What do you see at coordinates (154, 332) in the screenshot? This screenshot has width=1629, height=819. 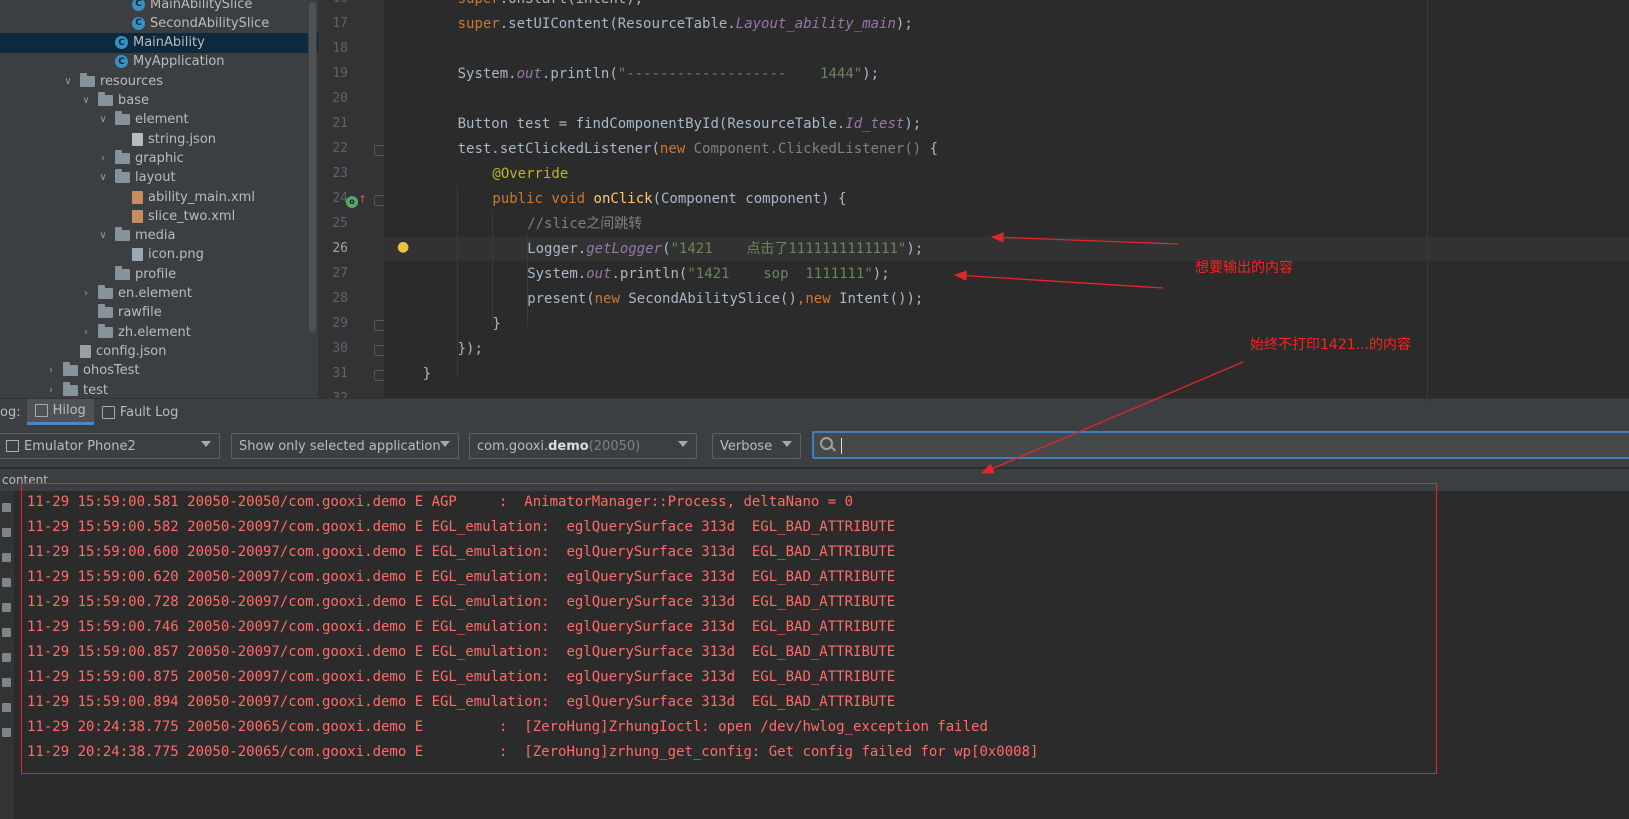 I see `tree-item-label: zh.element` at bounding box center [154, 332].